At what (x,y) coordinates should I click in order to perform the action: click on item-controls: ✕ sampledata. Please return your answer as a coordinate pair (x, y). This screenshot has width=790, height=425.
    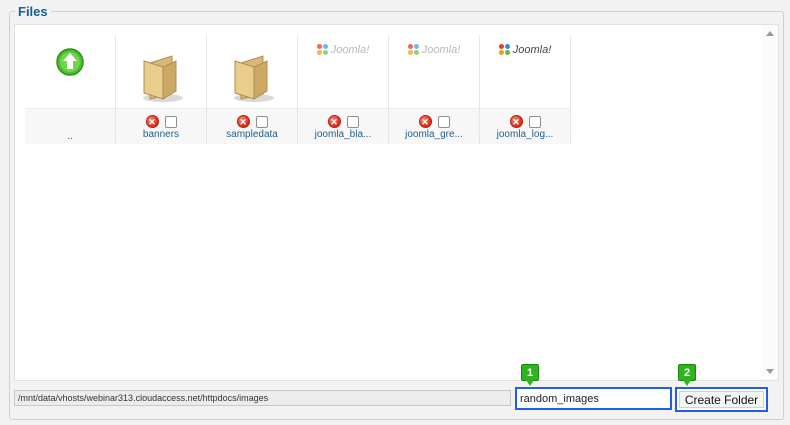
    Looking at the image, I should click on (252, 126).